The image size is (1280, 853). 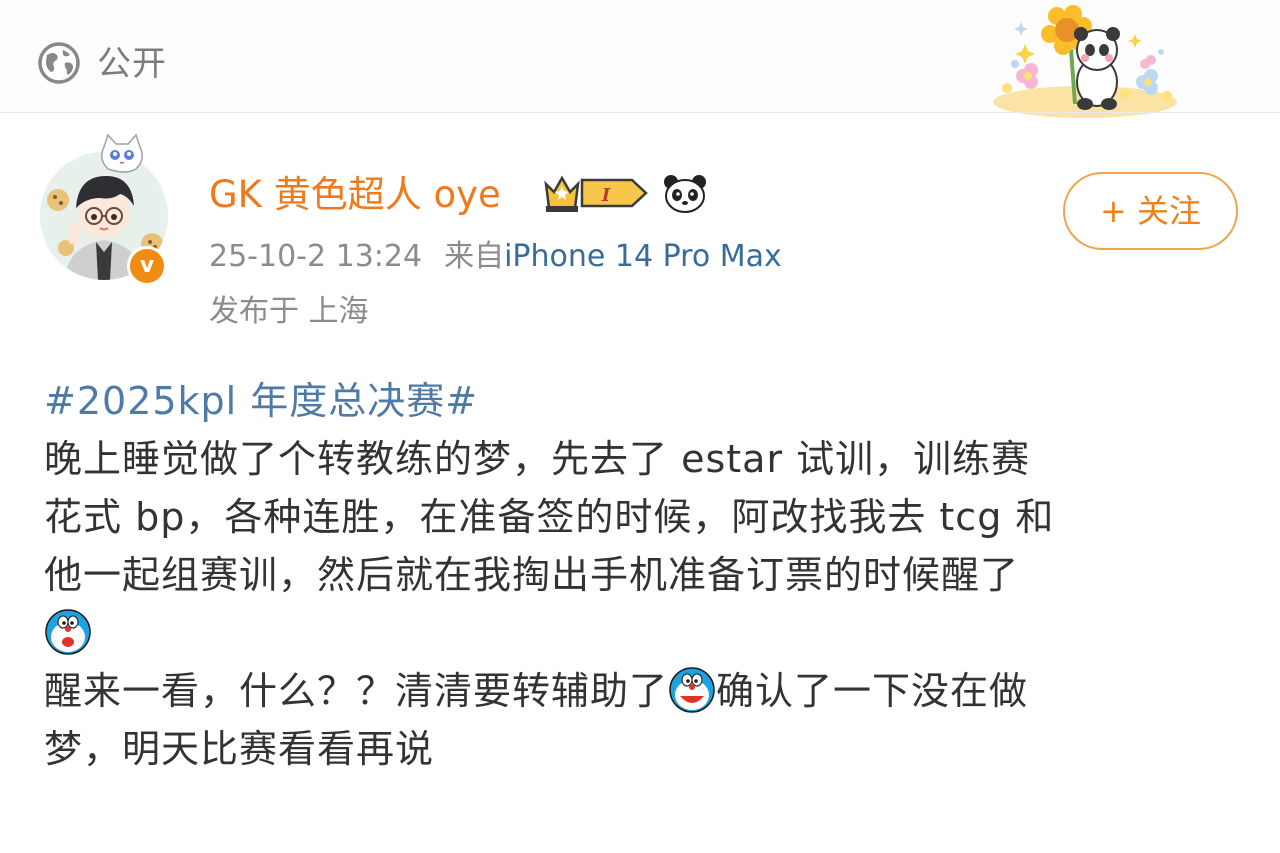 What do you see at coordinates (640, 112) in the screenshot?
I see `header-divider` at bounding box center [640, 112].